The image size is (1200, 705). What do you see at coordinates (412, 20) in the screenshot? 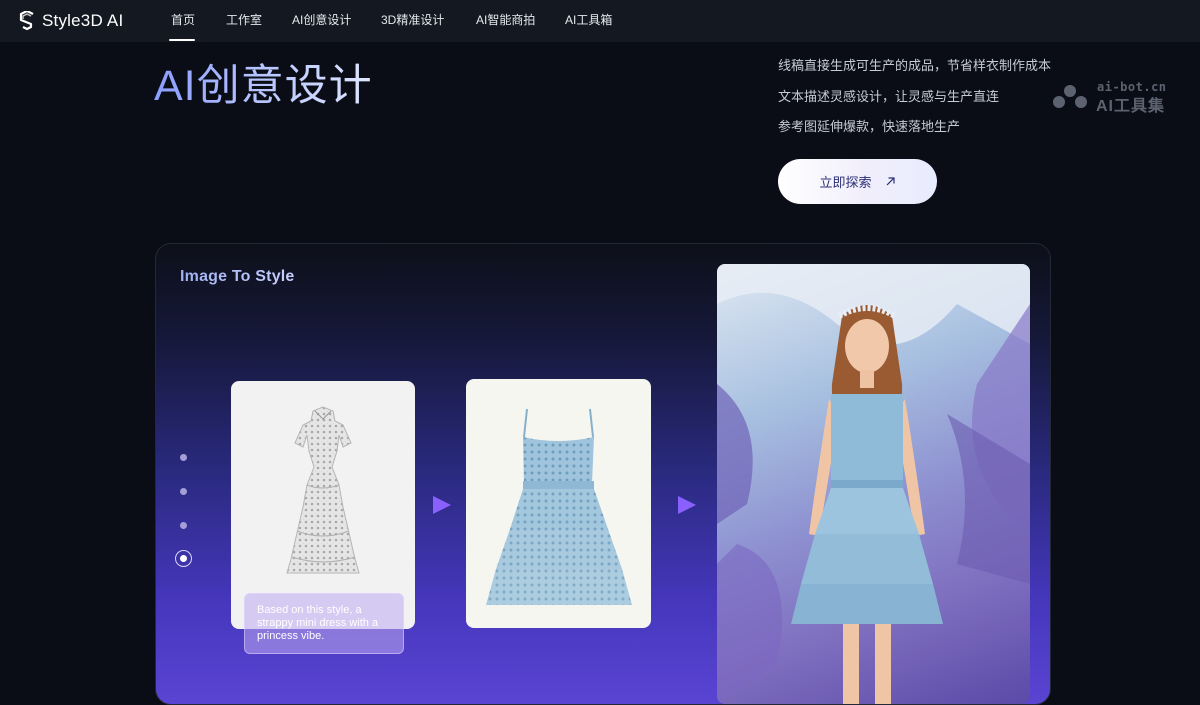
I see `nav-item-3d-precise-design: 3D精准设计` at bounding box center [412, 20].